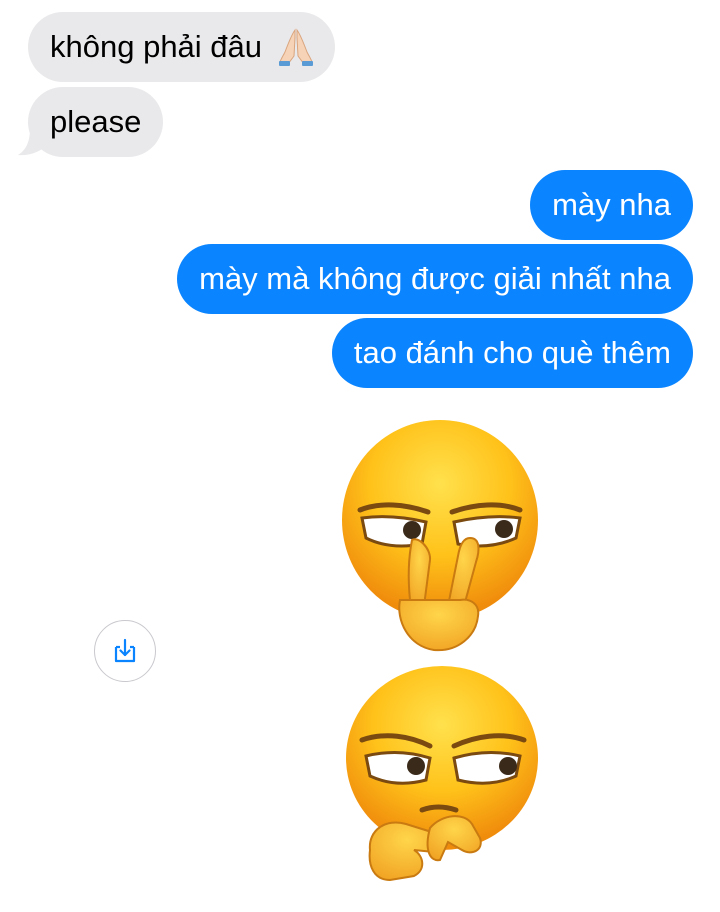 This screenshot has height=912, width=720. Describe the element at coordinates (440, 536) in the screenshot. I see `smug-face-peace-sign` at that location.